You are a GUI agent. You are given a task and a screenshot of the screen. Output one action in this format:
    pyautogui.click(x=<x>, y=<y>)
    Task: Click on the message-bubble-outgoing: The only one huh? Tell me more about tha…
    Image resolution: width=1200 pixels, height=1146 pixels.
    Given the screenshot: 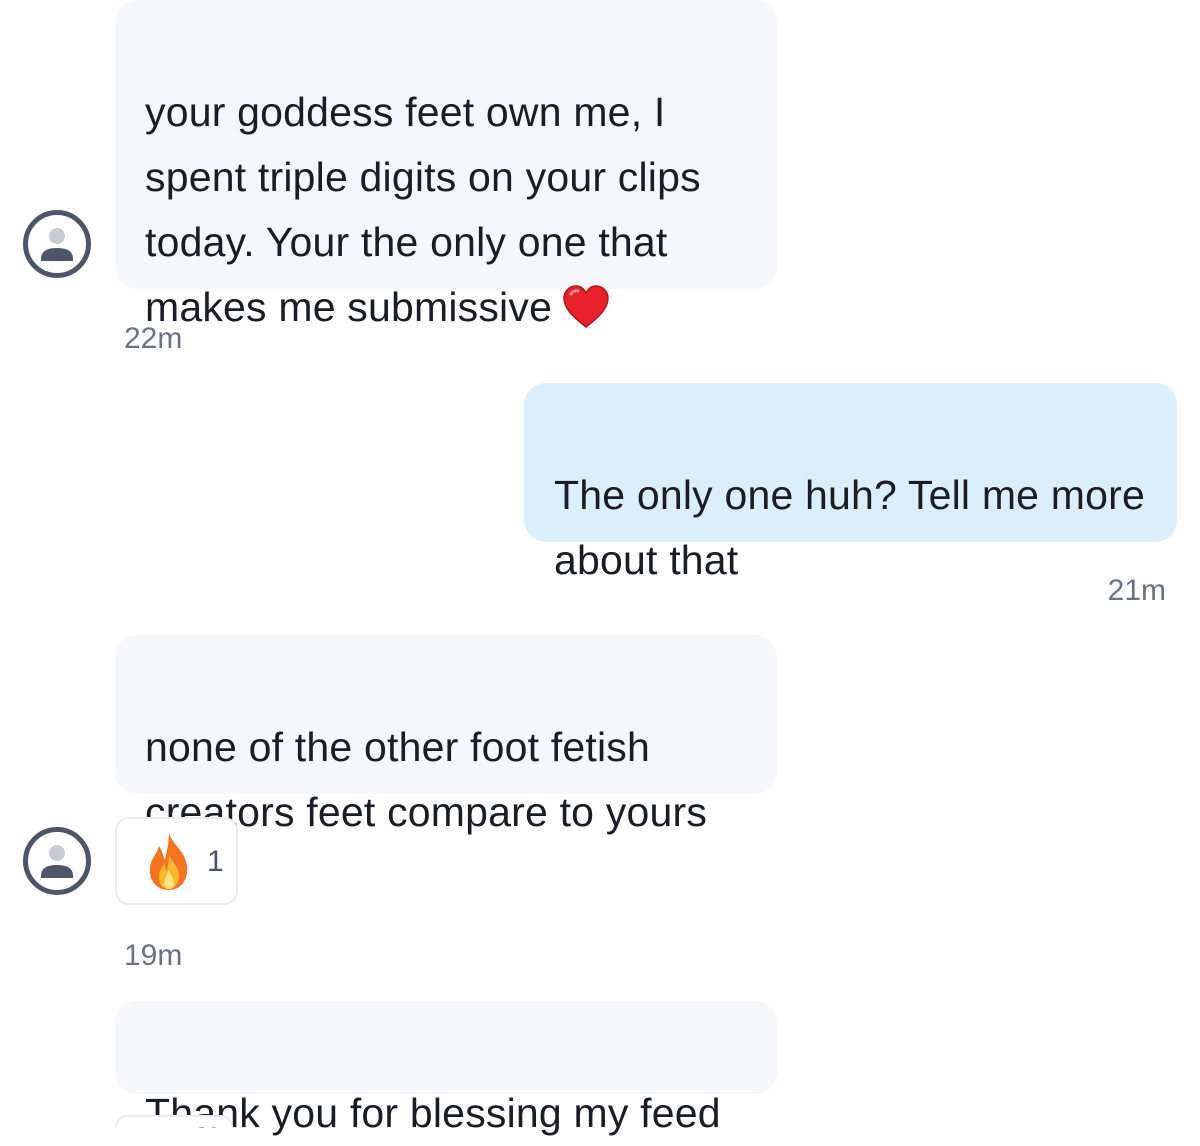 What is the action you would take?
    pyautogui.click(x=850, y=483)
    